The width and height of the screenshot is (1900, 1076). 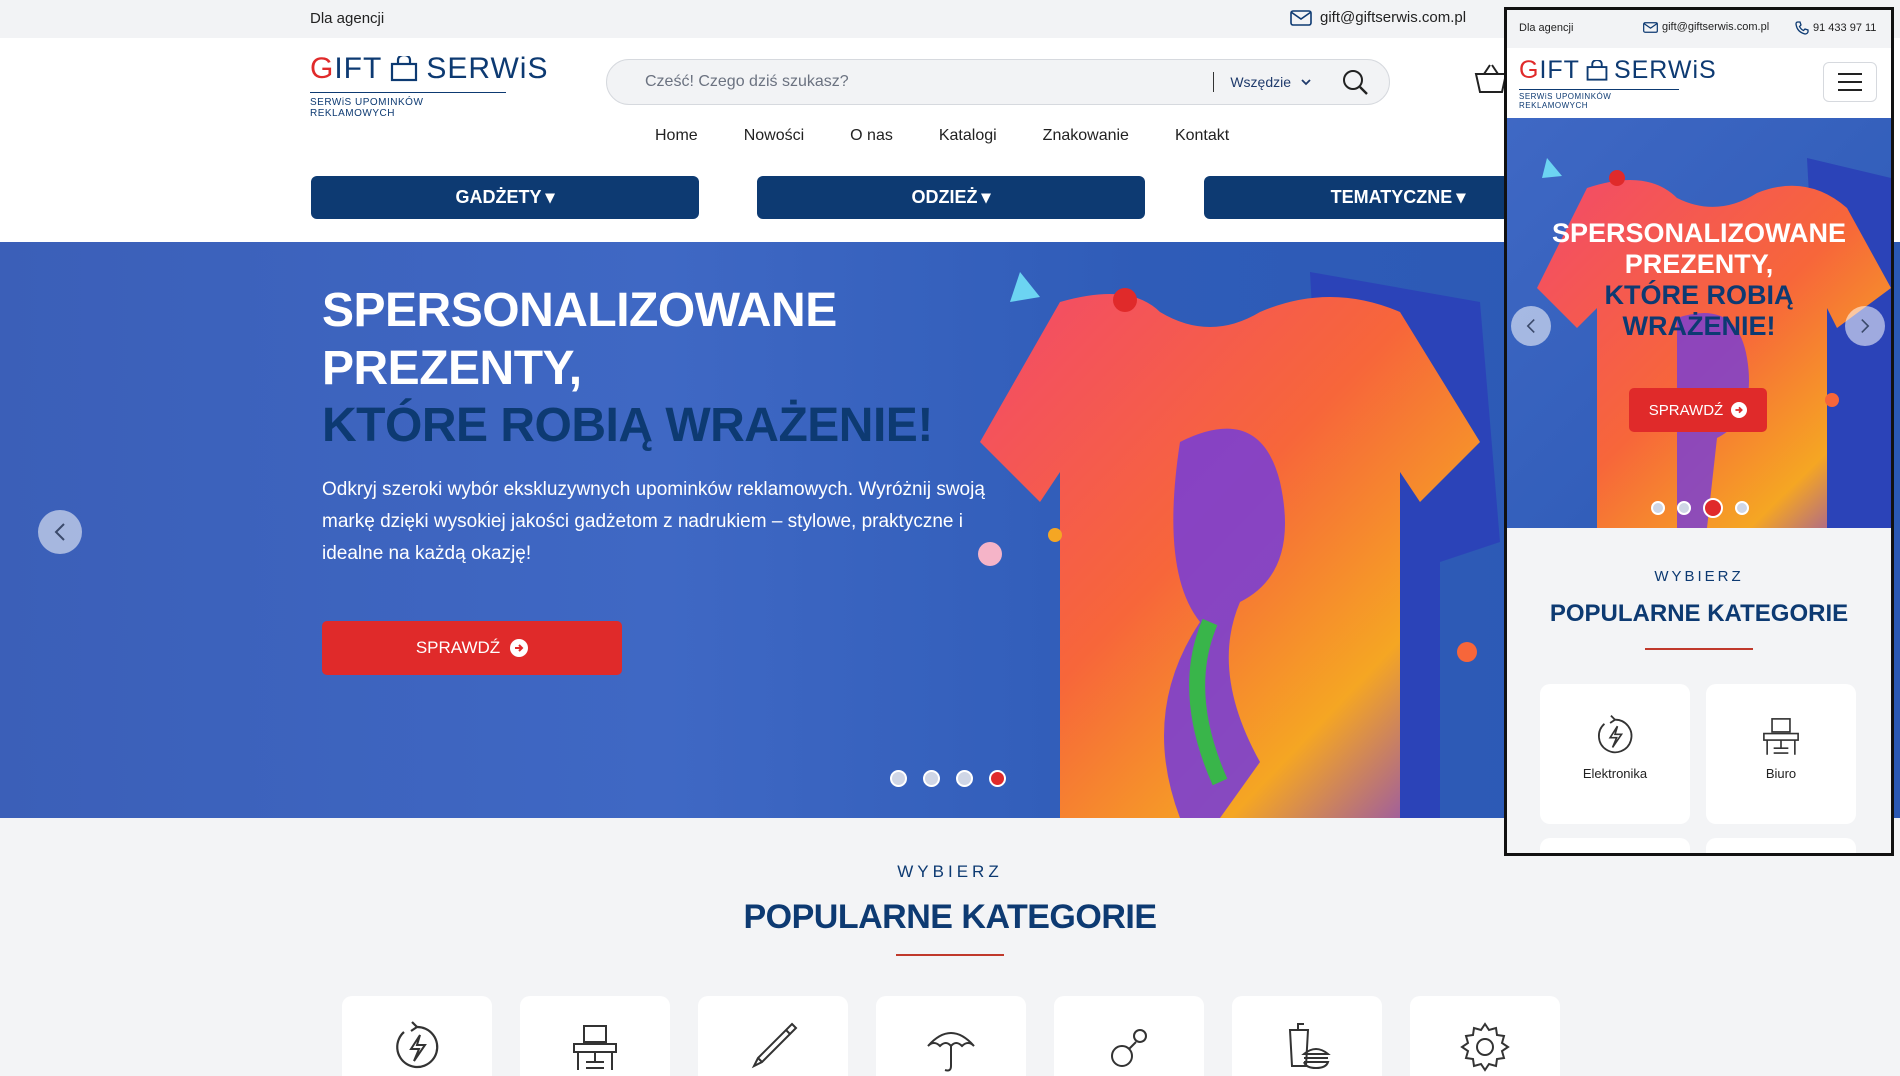 What do you see at coordinates (950, 871) in the screenshot?
I see `section-eyebrow: WYBIERZ` at bounding box center [950, 871].